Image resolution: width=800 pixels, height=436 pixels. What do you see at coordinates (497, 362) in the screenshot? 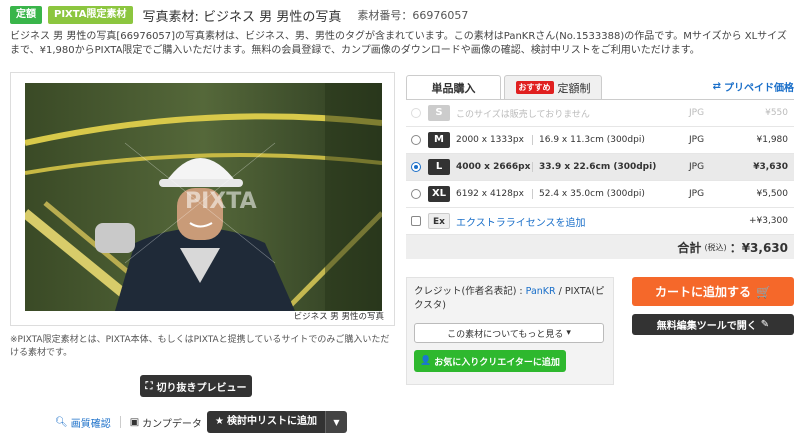
I see `fav-button-label: お気に入りクリエイターに追加` at bounding box center [497, 362].